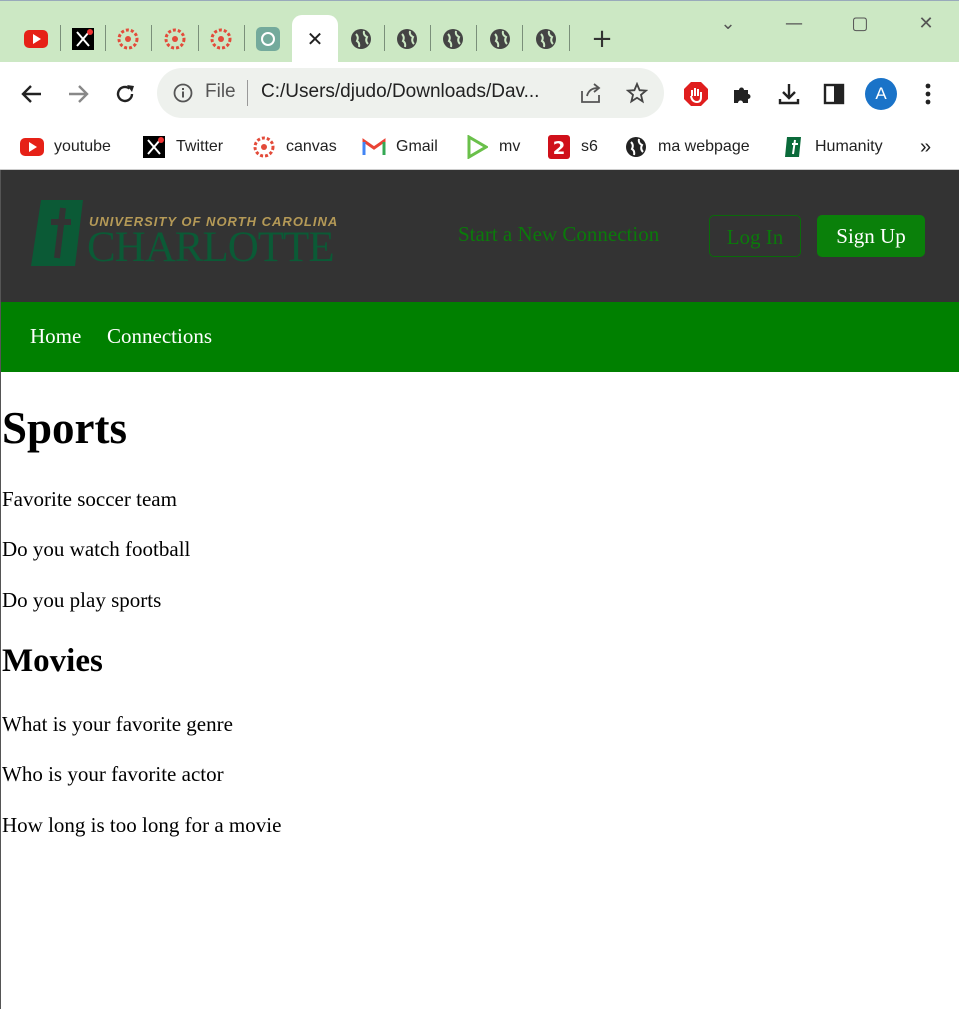 This screenshot has width=959, height=1009. What do you see at coordinates (311, 146) in the screenshot?
I see `bookmark-label: canvas` at bounding box center [311, 146].